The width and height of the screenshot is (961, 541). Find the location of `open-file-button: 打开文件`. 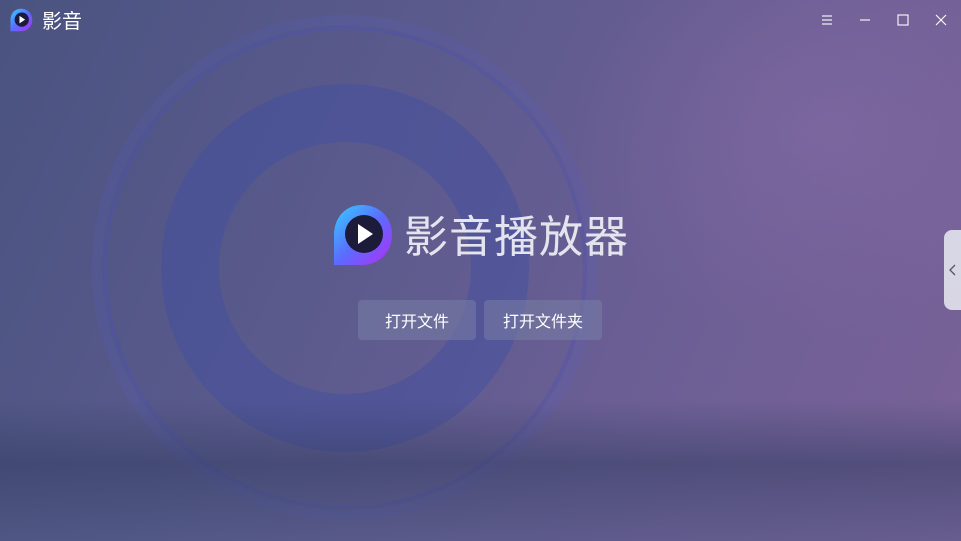

open-file-button: 打开文件 is located at coordinates (417, 320).